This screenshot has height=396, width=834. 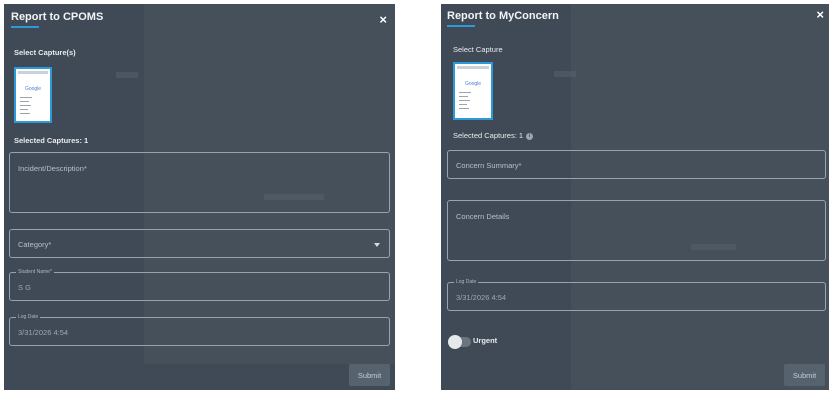 I want to click on concern-details-placeholder: Concern Details, so click(x=483, y=216).